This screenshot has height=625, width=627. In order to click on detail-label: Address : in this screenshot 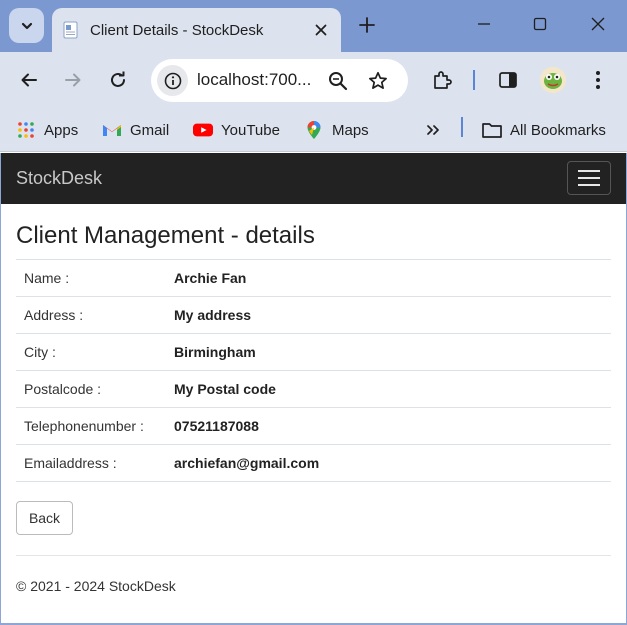, I will do `click(54, 315)`.